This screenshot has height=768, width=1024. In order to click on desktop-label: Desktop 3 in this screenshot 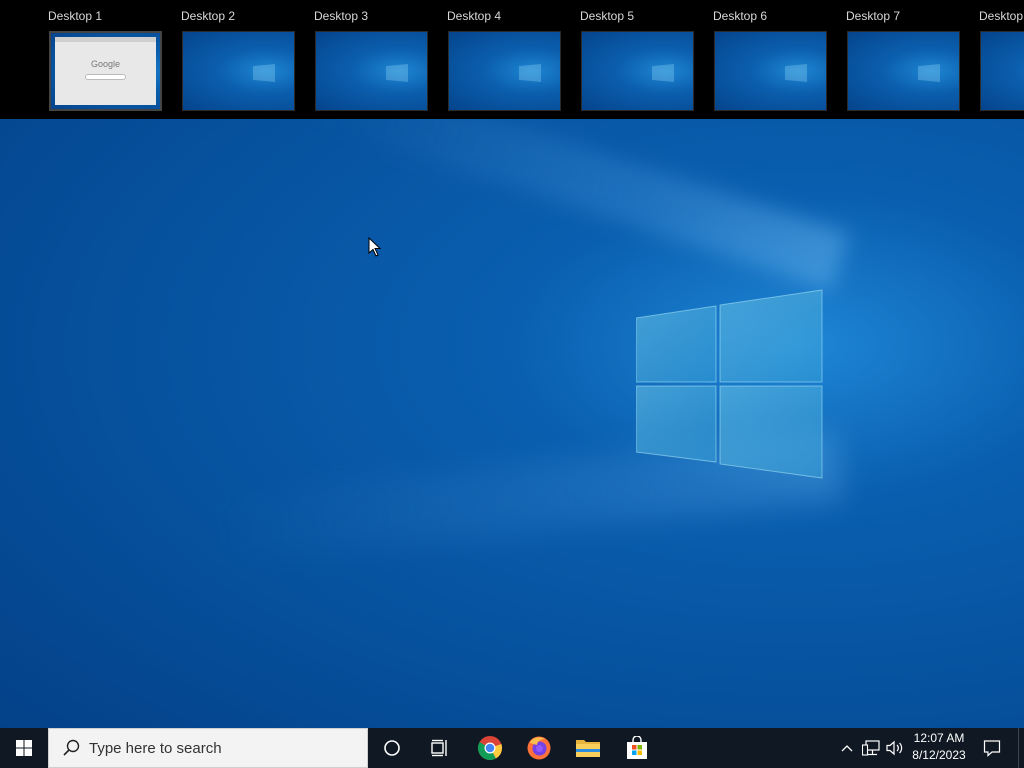, I will do `click(341, 16)`.